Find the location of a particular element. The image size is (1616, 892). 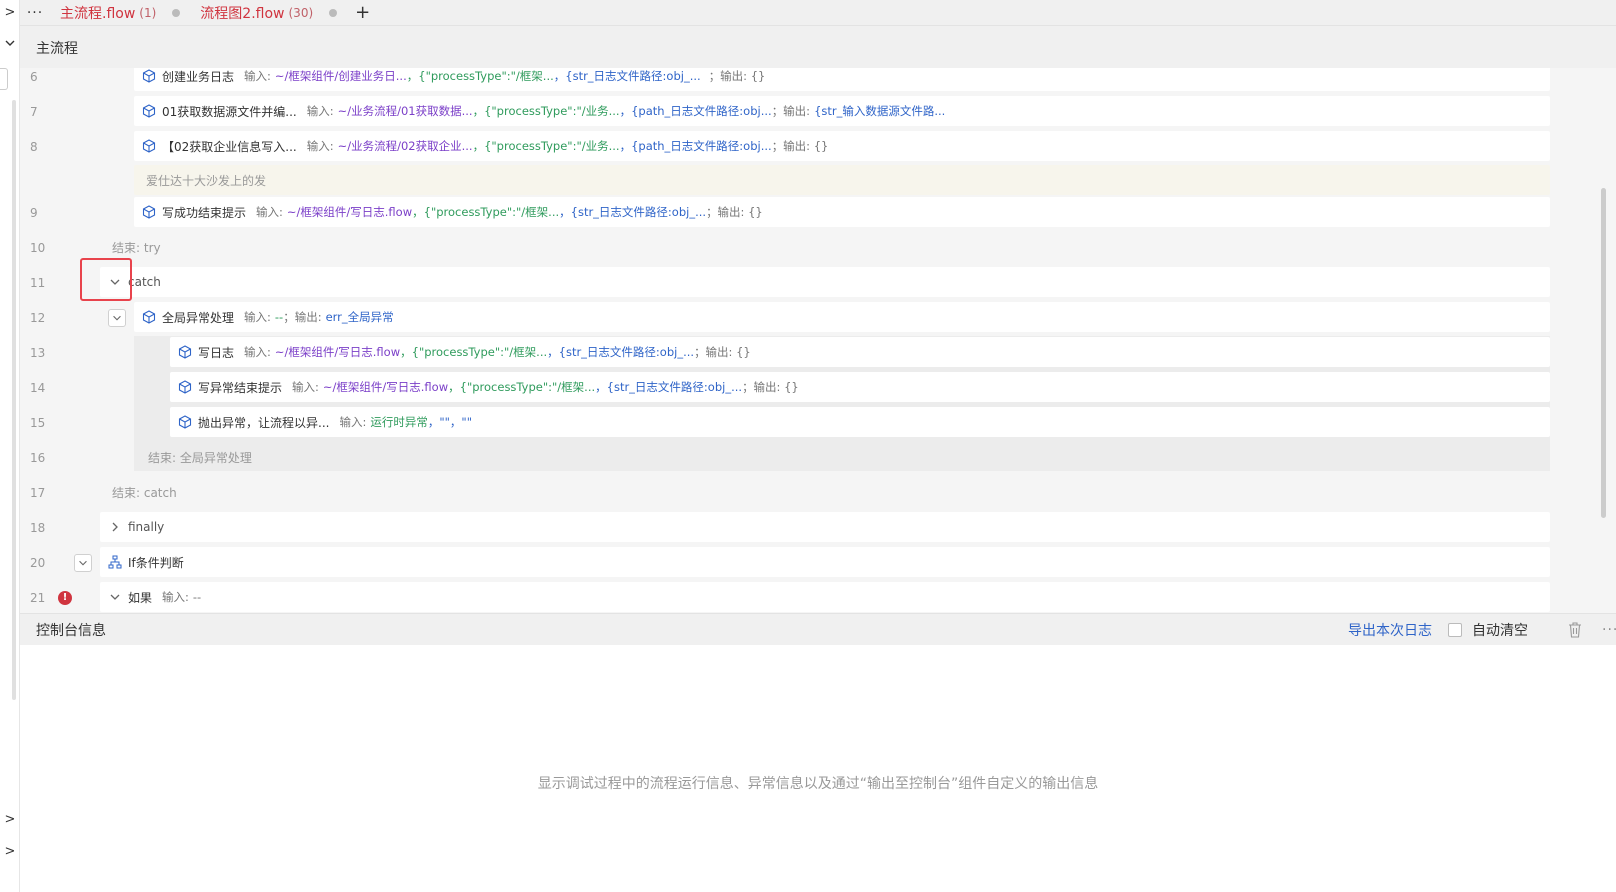

expand-panel-icon-3: > is located at coordinates (10, 852).